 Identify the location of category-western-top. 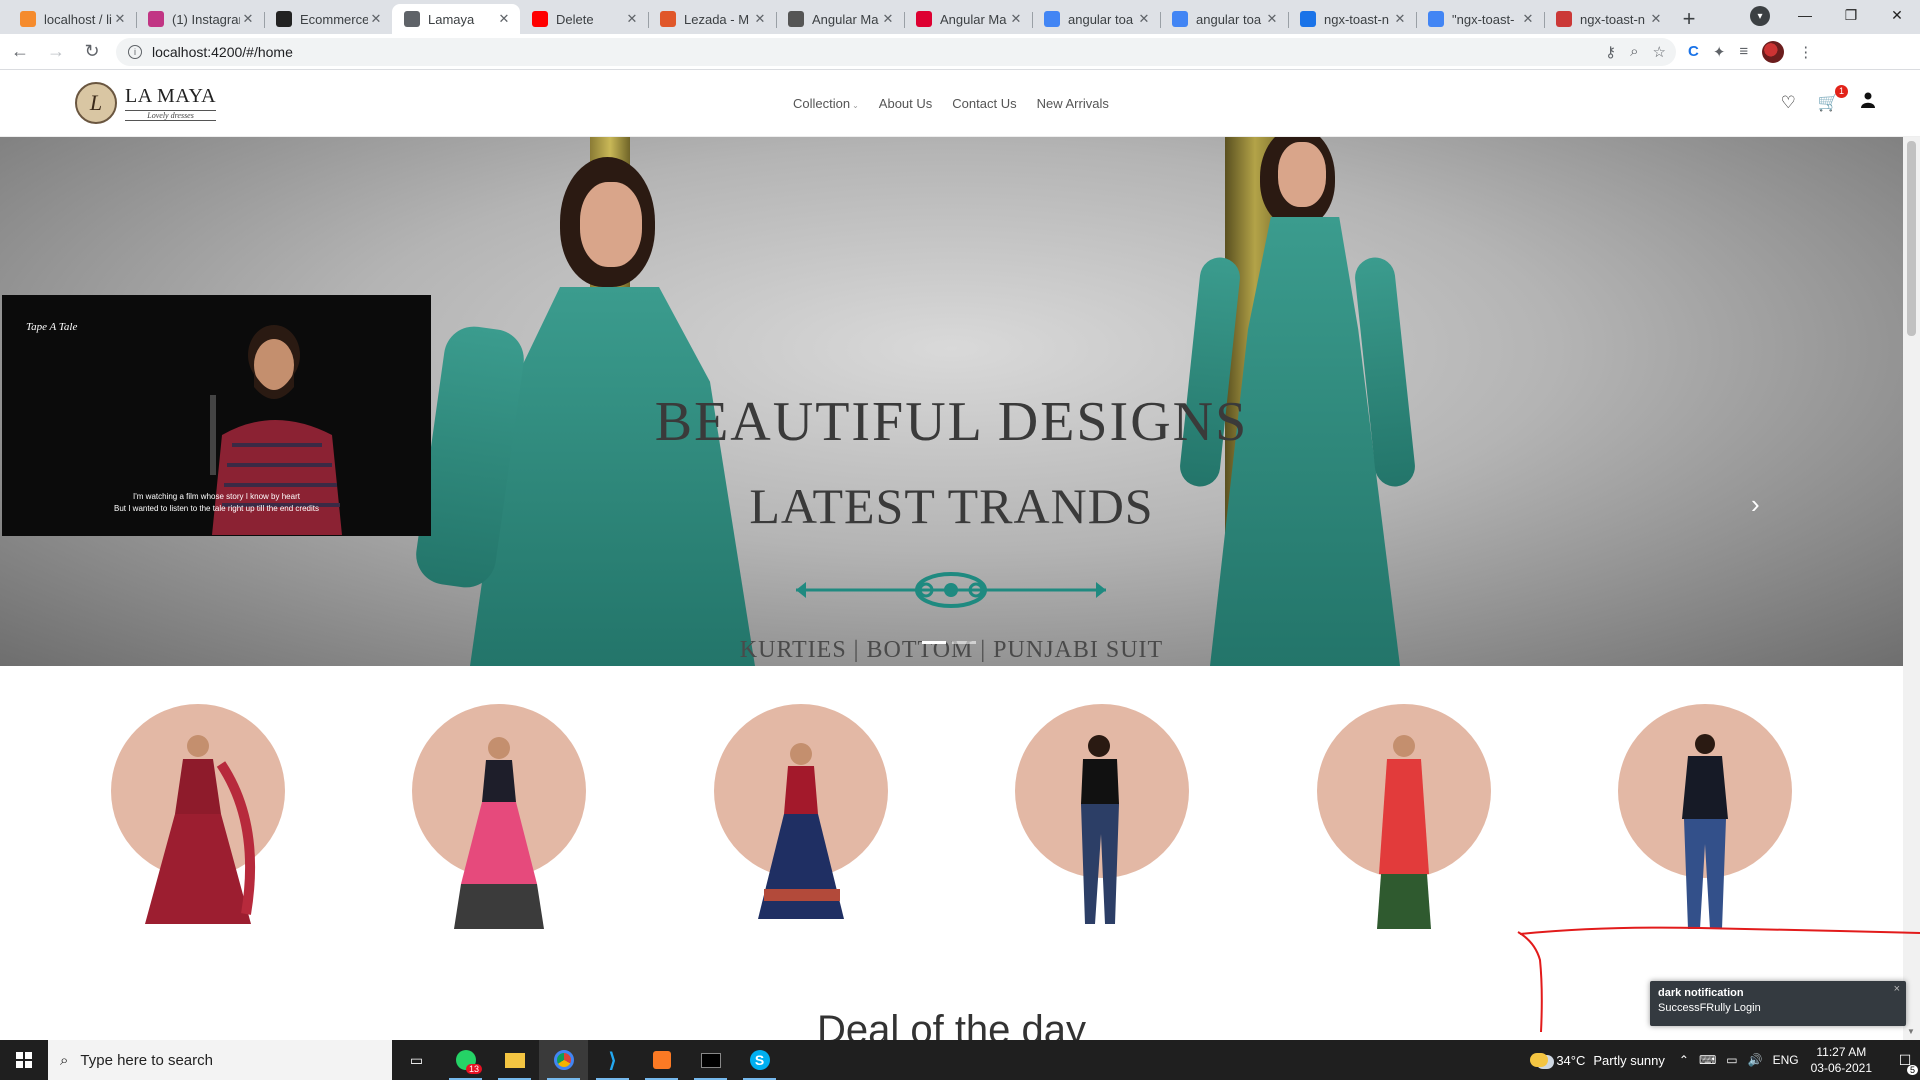
(1705, 819).